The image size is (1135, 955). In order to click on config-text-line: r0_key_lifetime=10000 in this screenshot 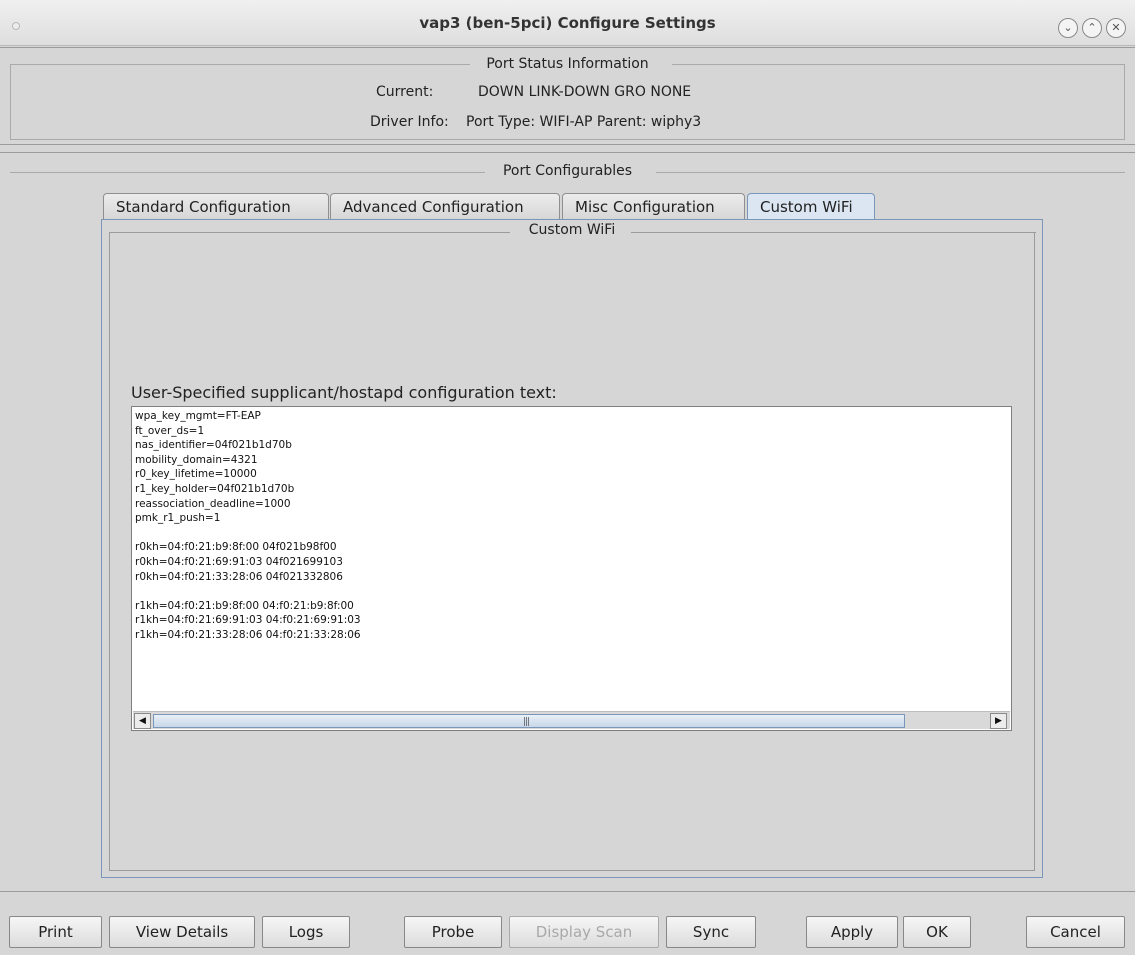, I will do `click(196, 474)`.